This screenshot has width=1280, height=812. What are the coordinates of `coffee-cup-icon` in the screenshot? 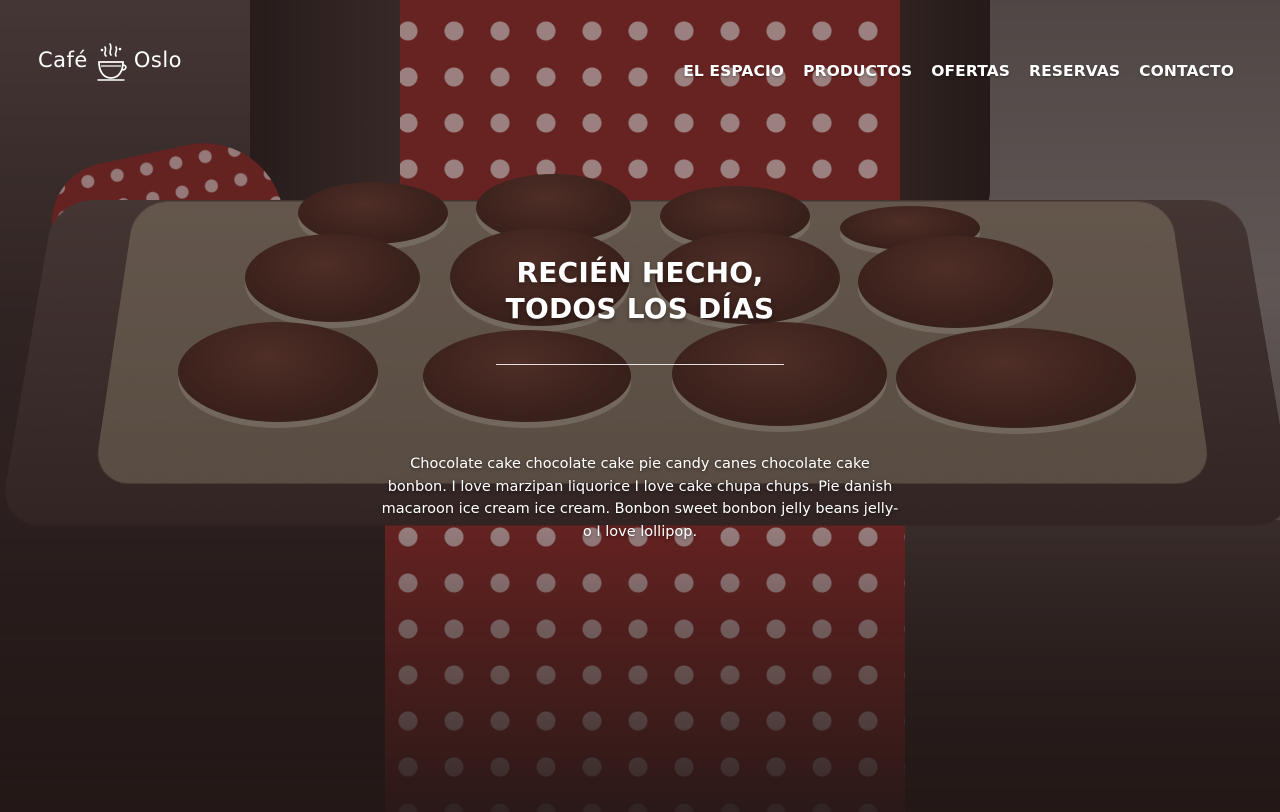 It's located at (112, 62).